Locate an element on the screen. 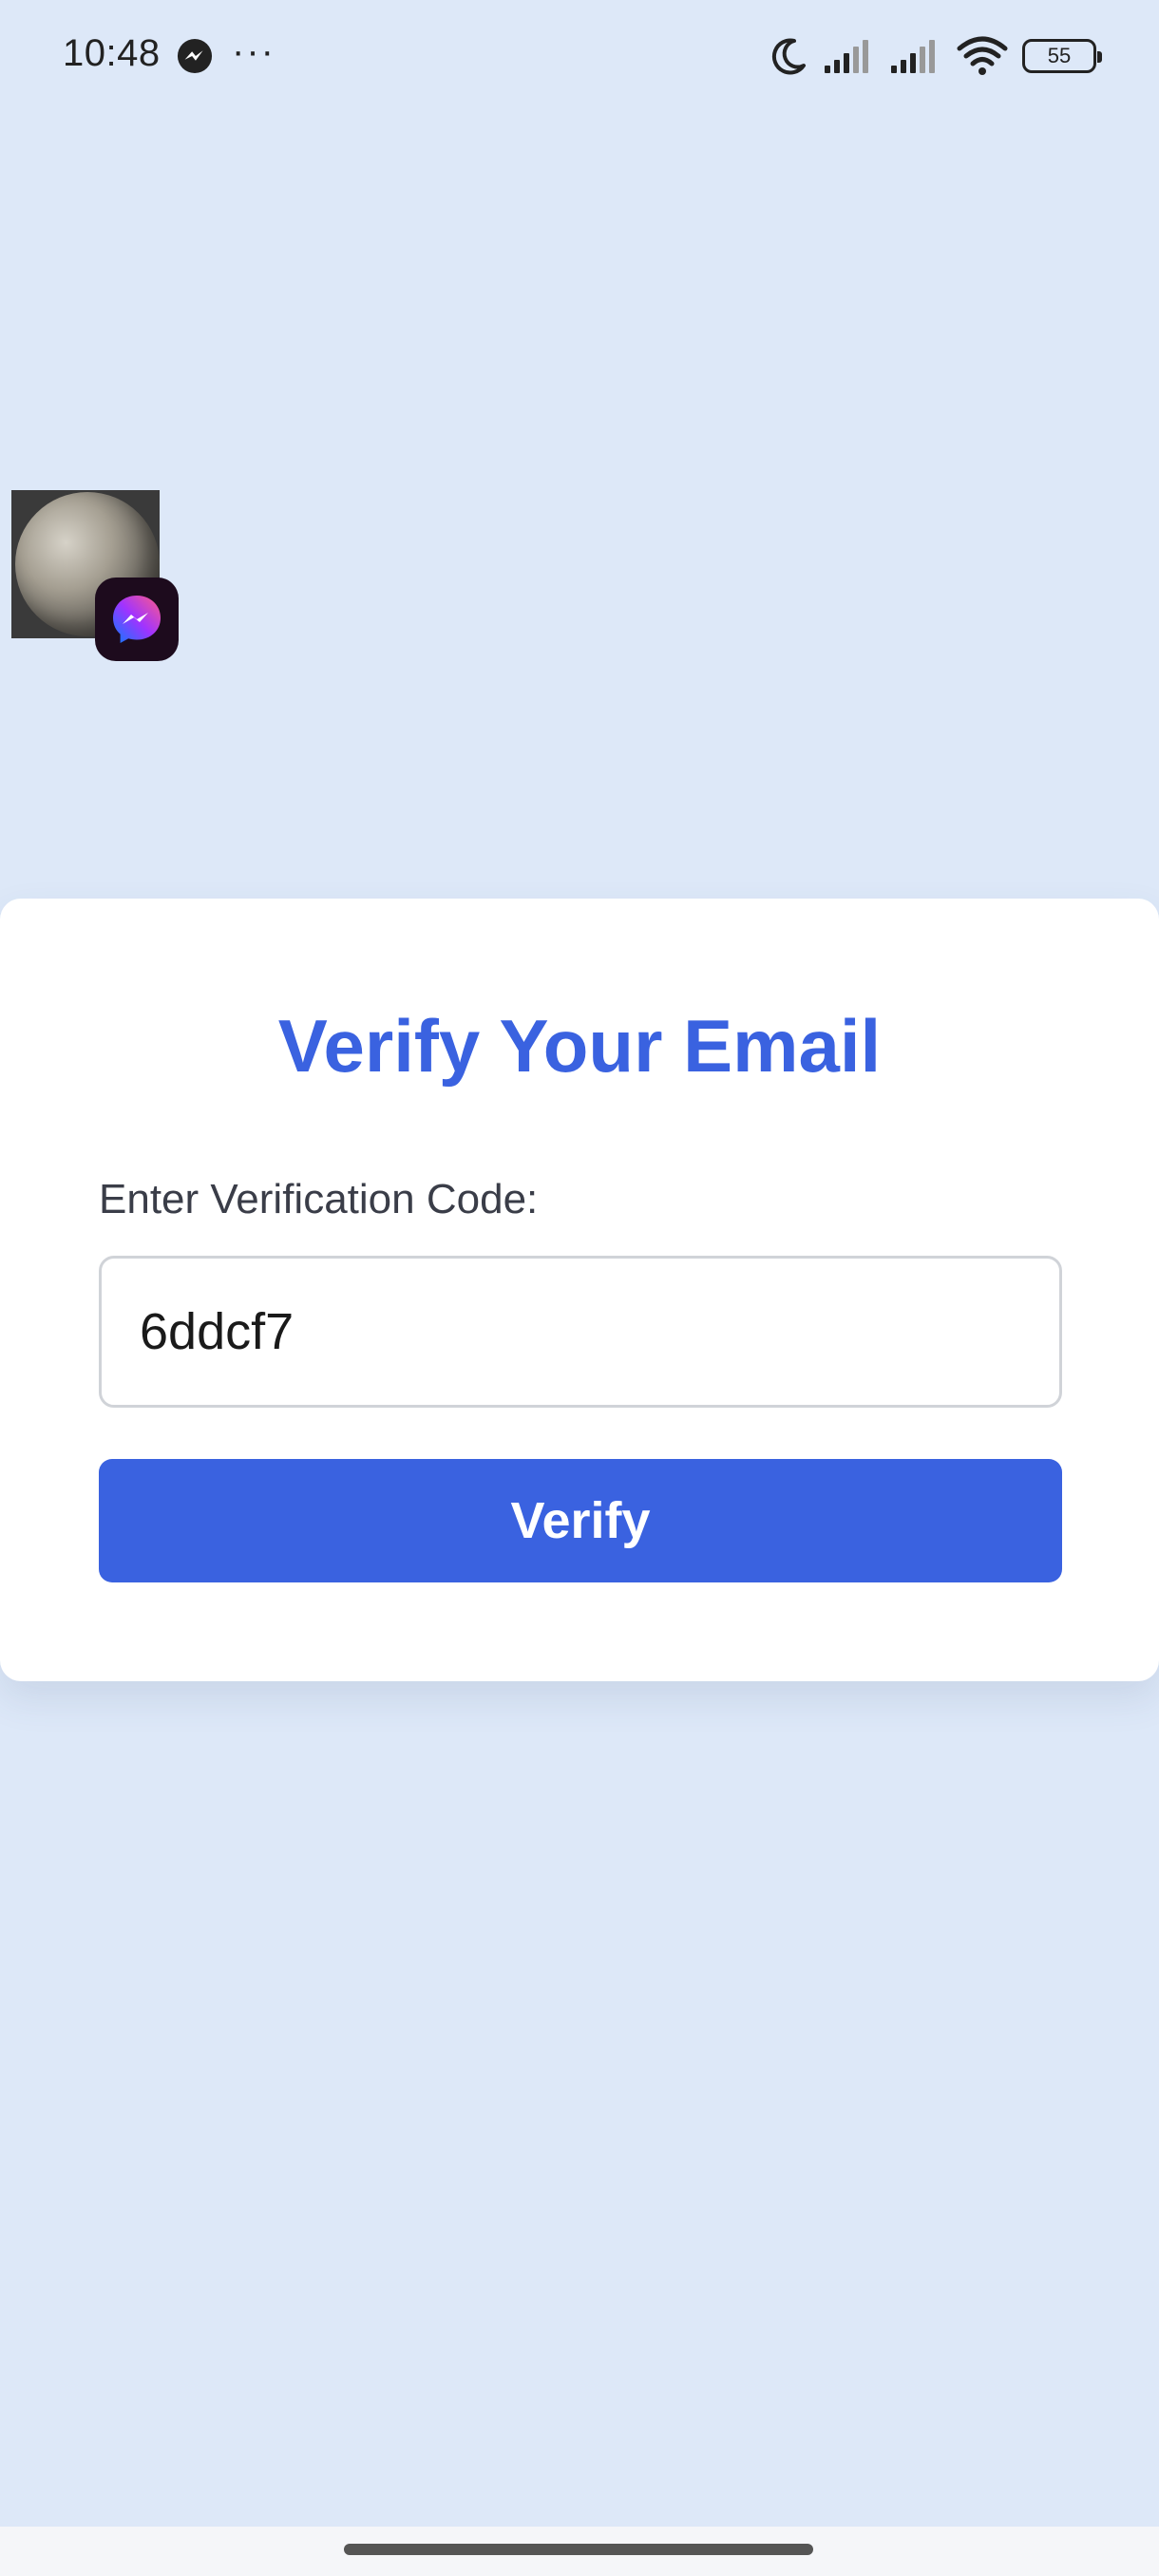 The image size is (1159, 2576). messenger-badge is located at coordinates (137, 619).